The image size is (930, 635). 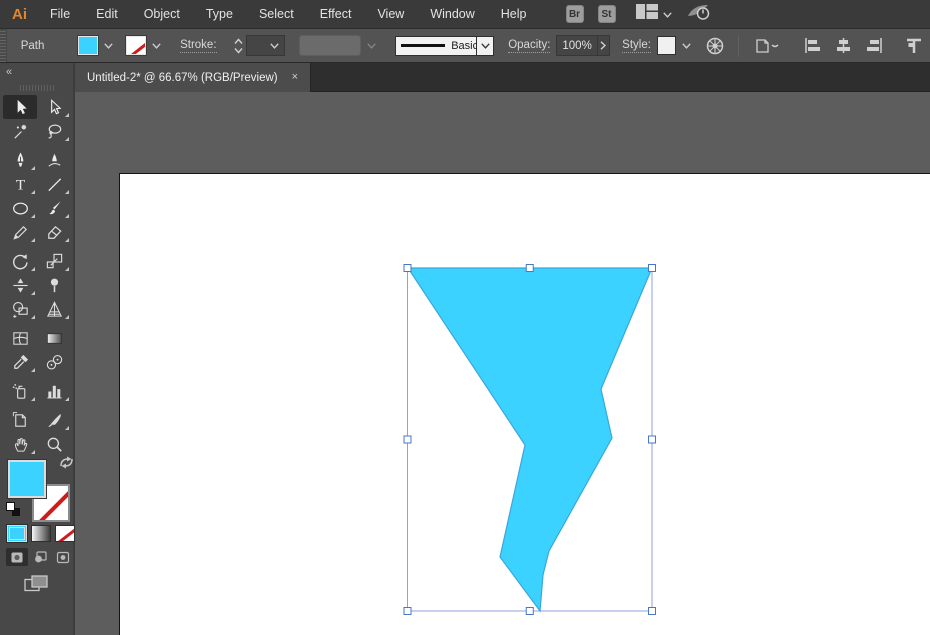 What do you see at coordinates (9, 72) in the screenshot?
I see `collapse-panel-icon: «` at bounding box center [9, 72].